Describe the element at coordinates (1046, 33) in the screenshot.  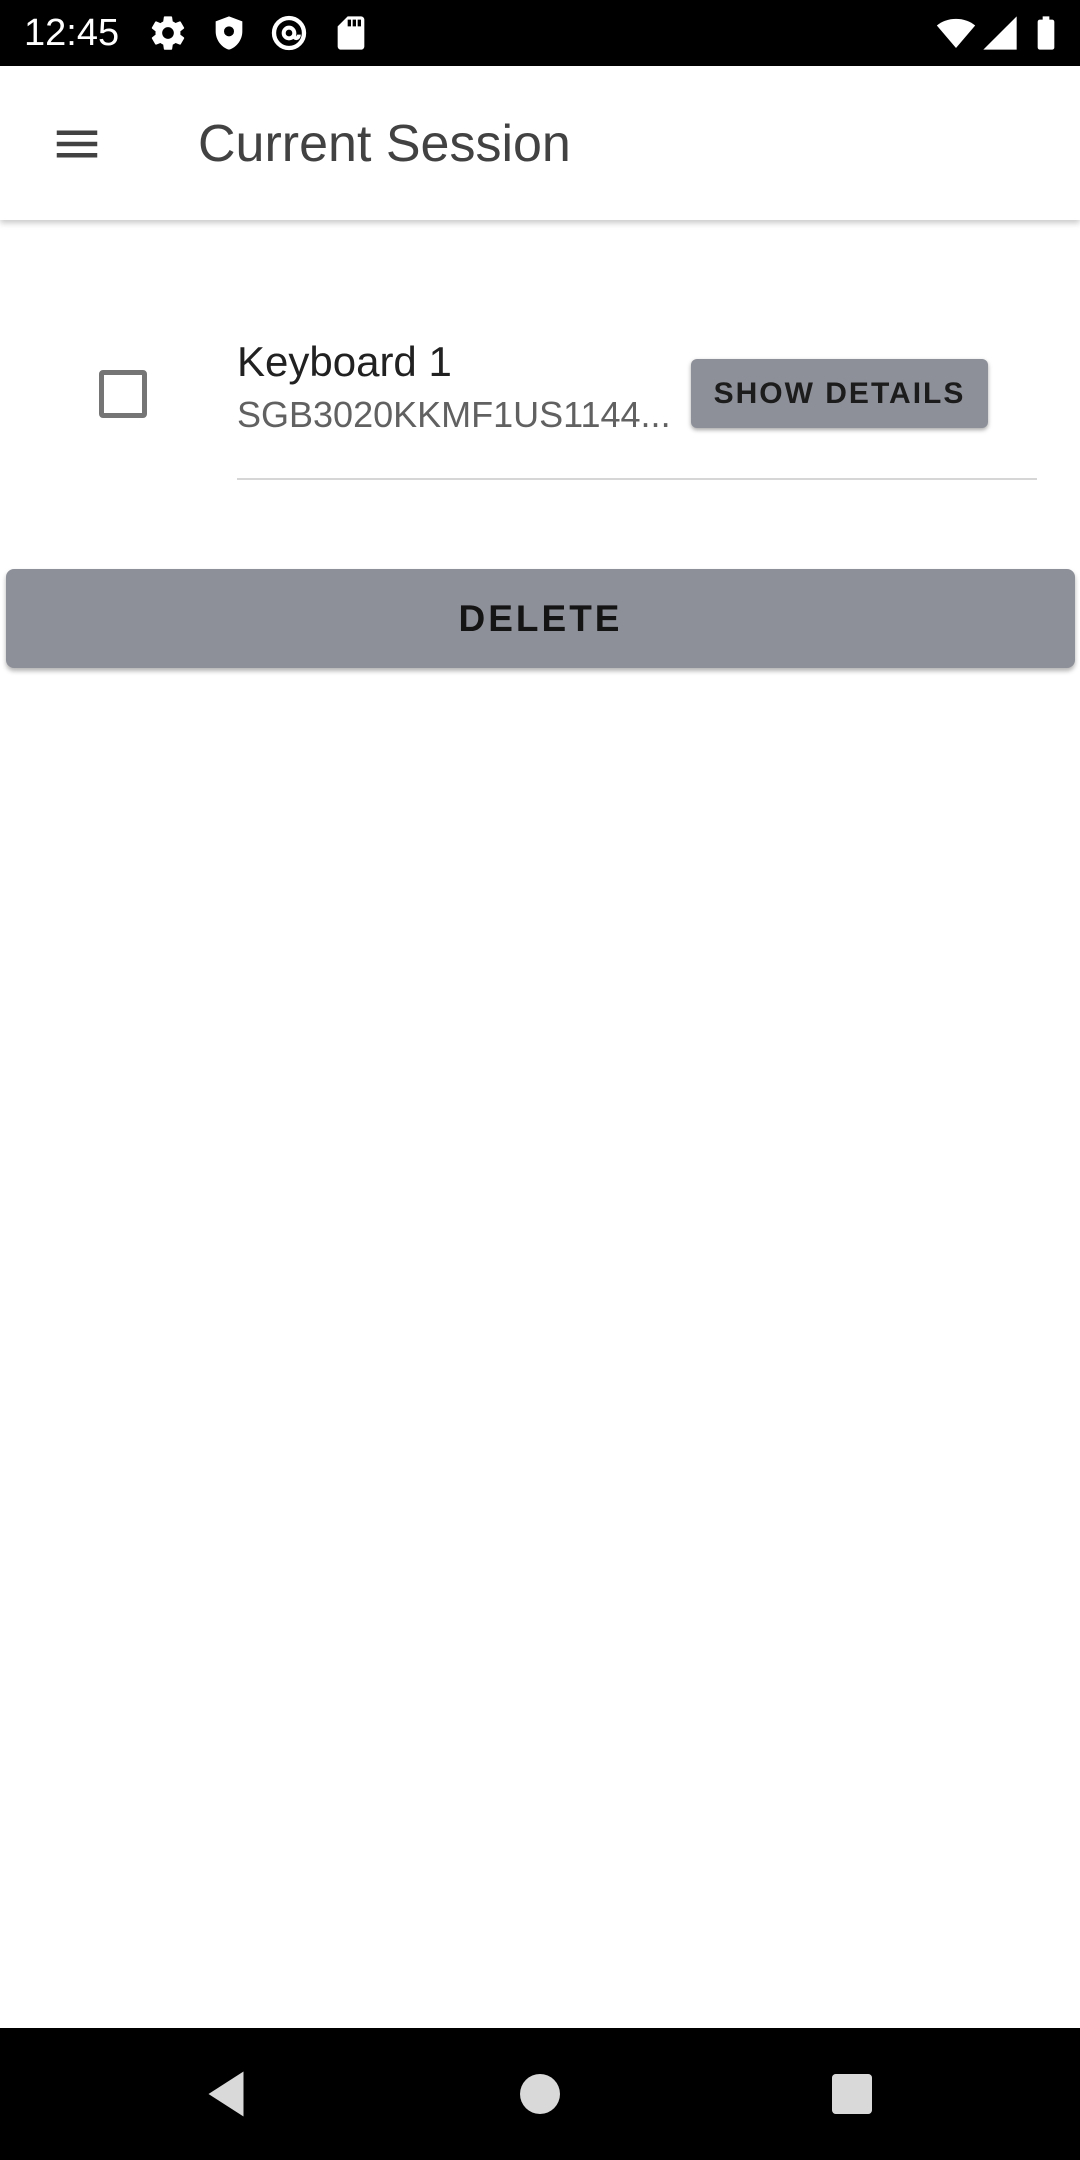
I see `battery-icon` at that location.